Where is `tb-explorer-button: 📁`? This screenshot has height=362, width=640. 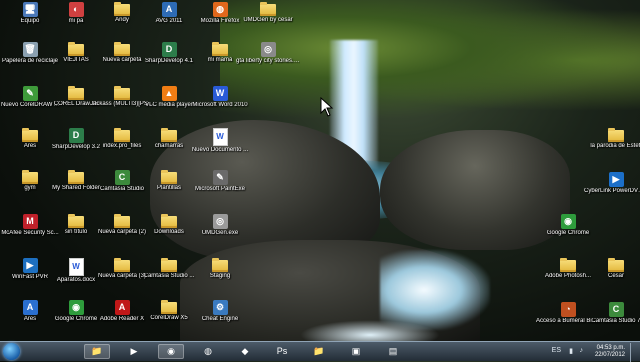
tb-explorer-button: 📁 is located at coordinates (97, 351).